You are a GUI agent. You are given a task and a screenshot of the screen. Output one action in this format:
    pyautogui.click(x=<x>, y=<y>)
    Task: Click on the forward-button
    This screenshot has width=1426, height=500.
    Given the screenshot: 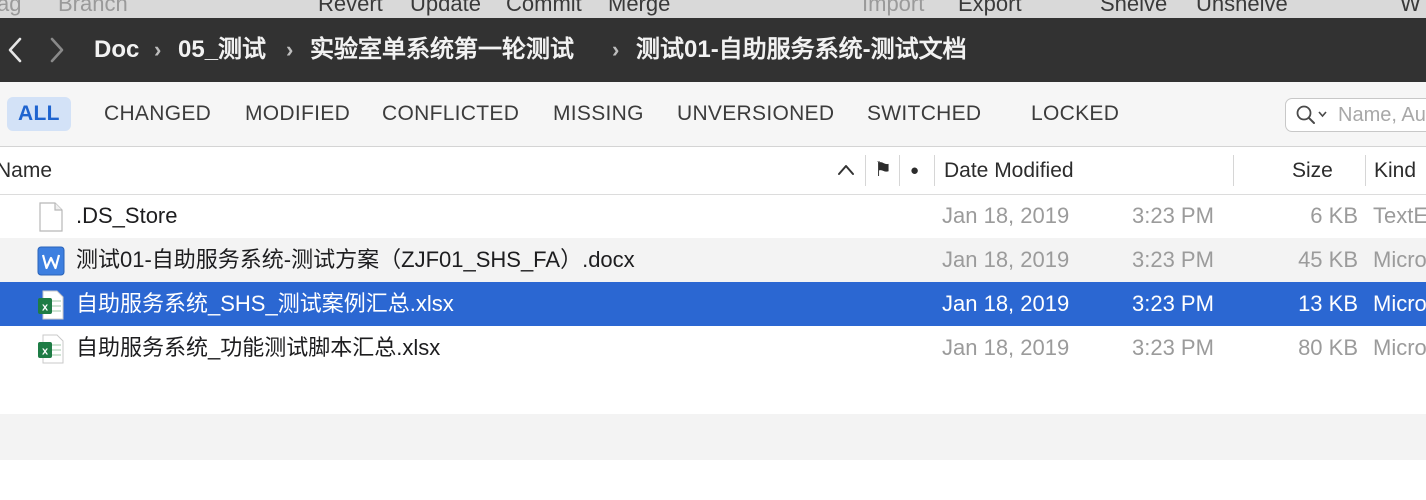 What is the action you would take?
    pyautogui.click(x=57, y=50)
    